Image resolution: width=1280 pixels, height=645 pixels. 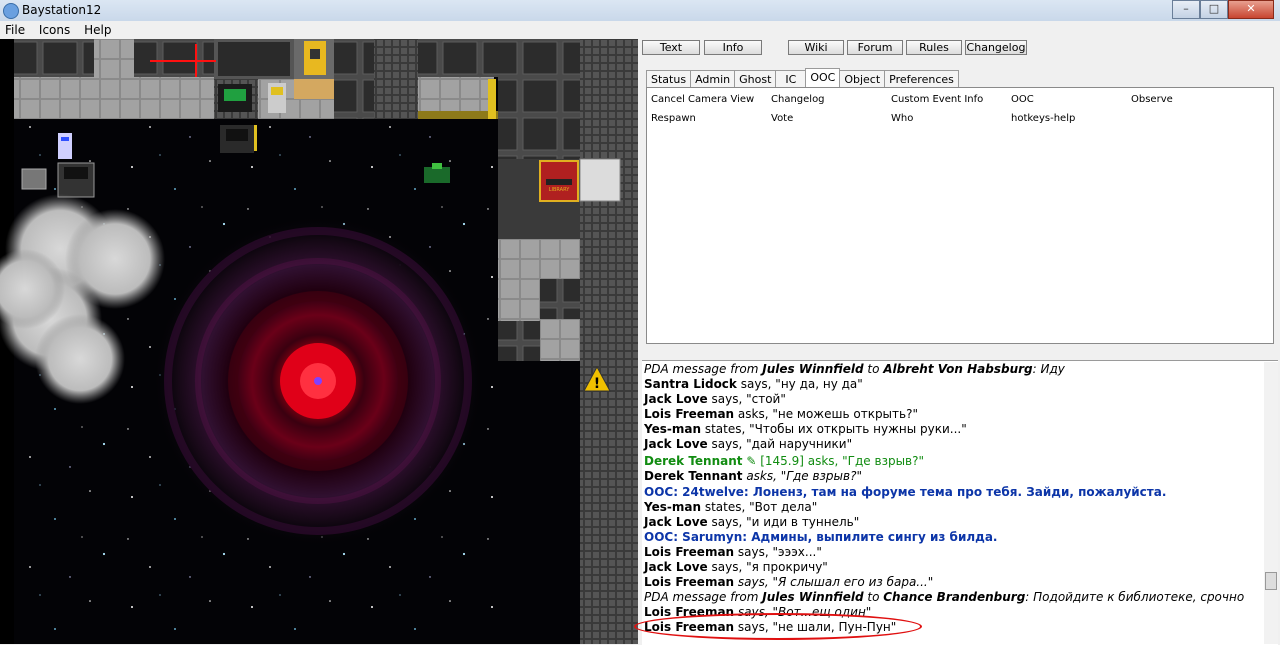 What do you see at coordinates (733, 47) in the screenshot?
I see `info-button: Info` at bounding box center [733, 47].